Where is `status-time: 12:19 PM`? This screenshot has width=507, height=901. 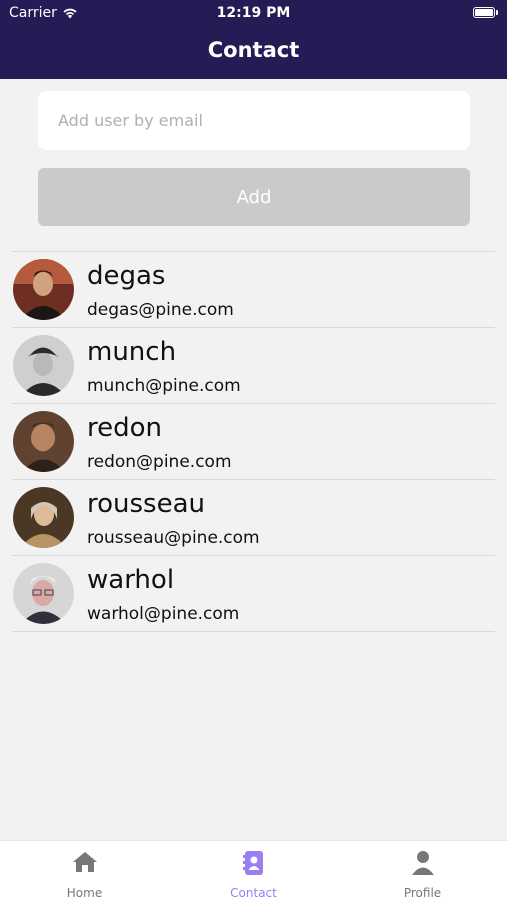 status-time: 12:19 PM is located at coordinates (253, 13).